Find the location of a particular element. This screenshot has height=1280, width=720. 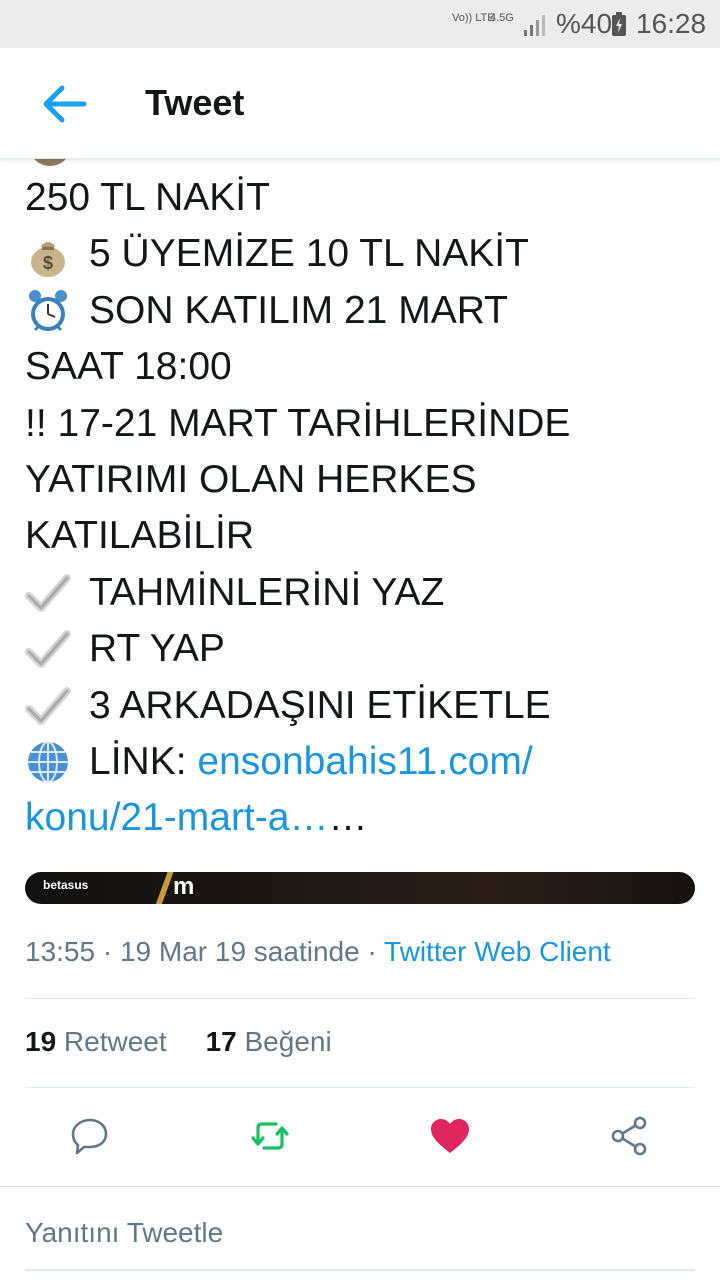

tweet-line-text: YATIRIMI OLAN HERKES is located at coordinates (251, 479).